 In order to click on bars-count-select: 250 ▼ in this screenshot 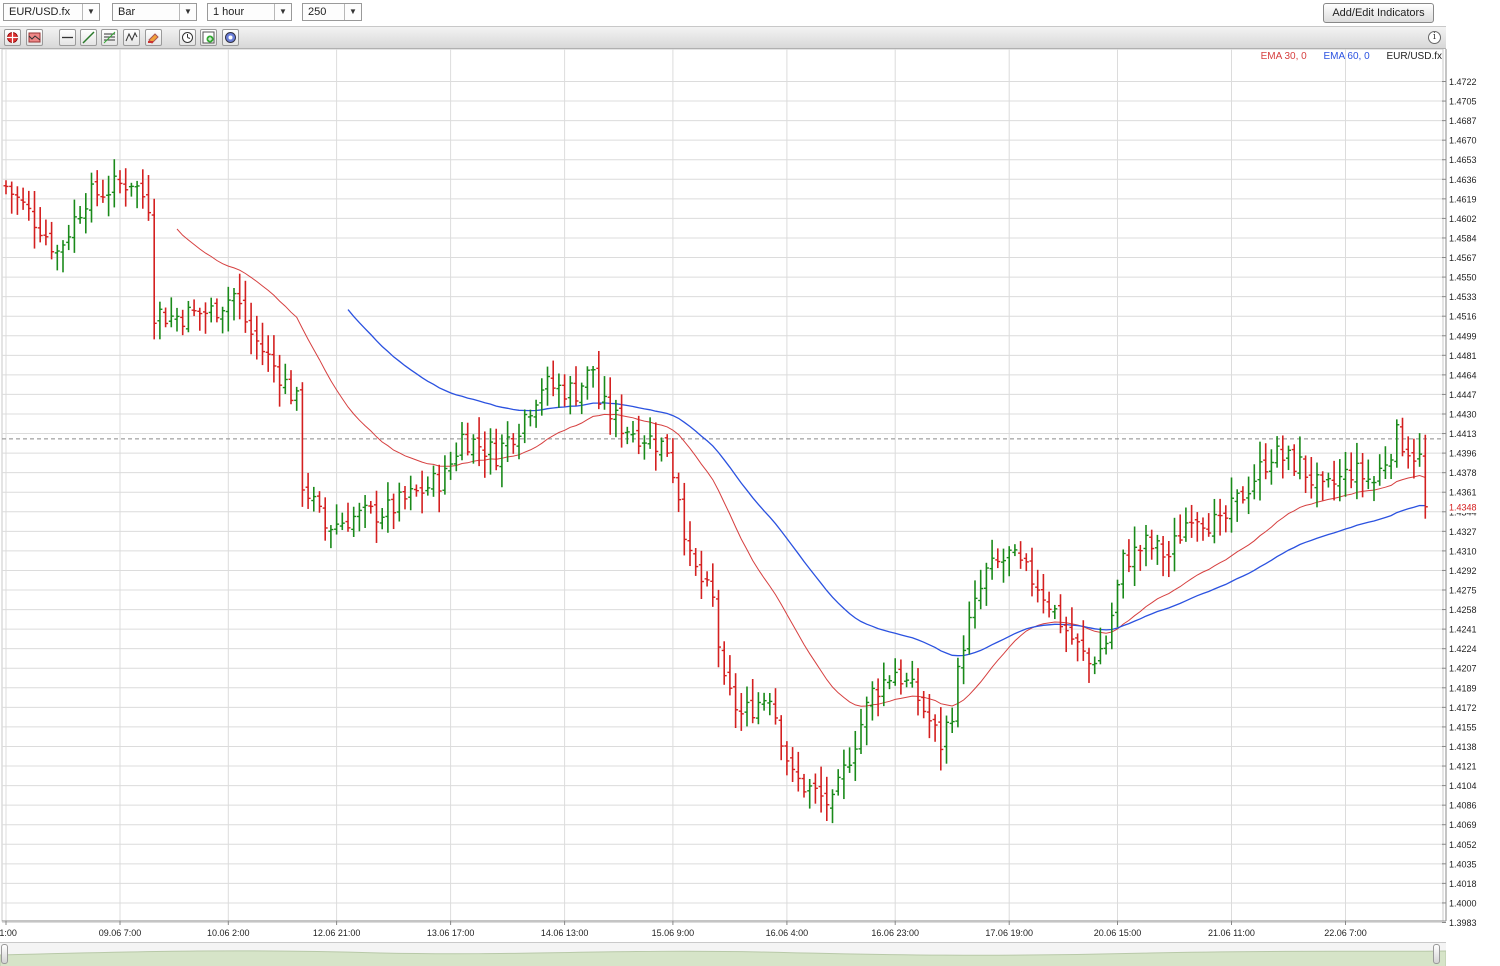, I will do `click(332, 12)`.